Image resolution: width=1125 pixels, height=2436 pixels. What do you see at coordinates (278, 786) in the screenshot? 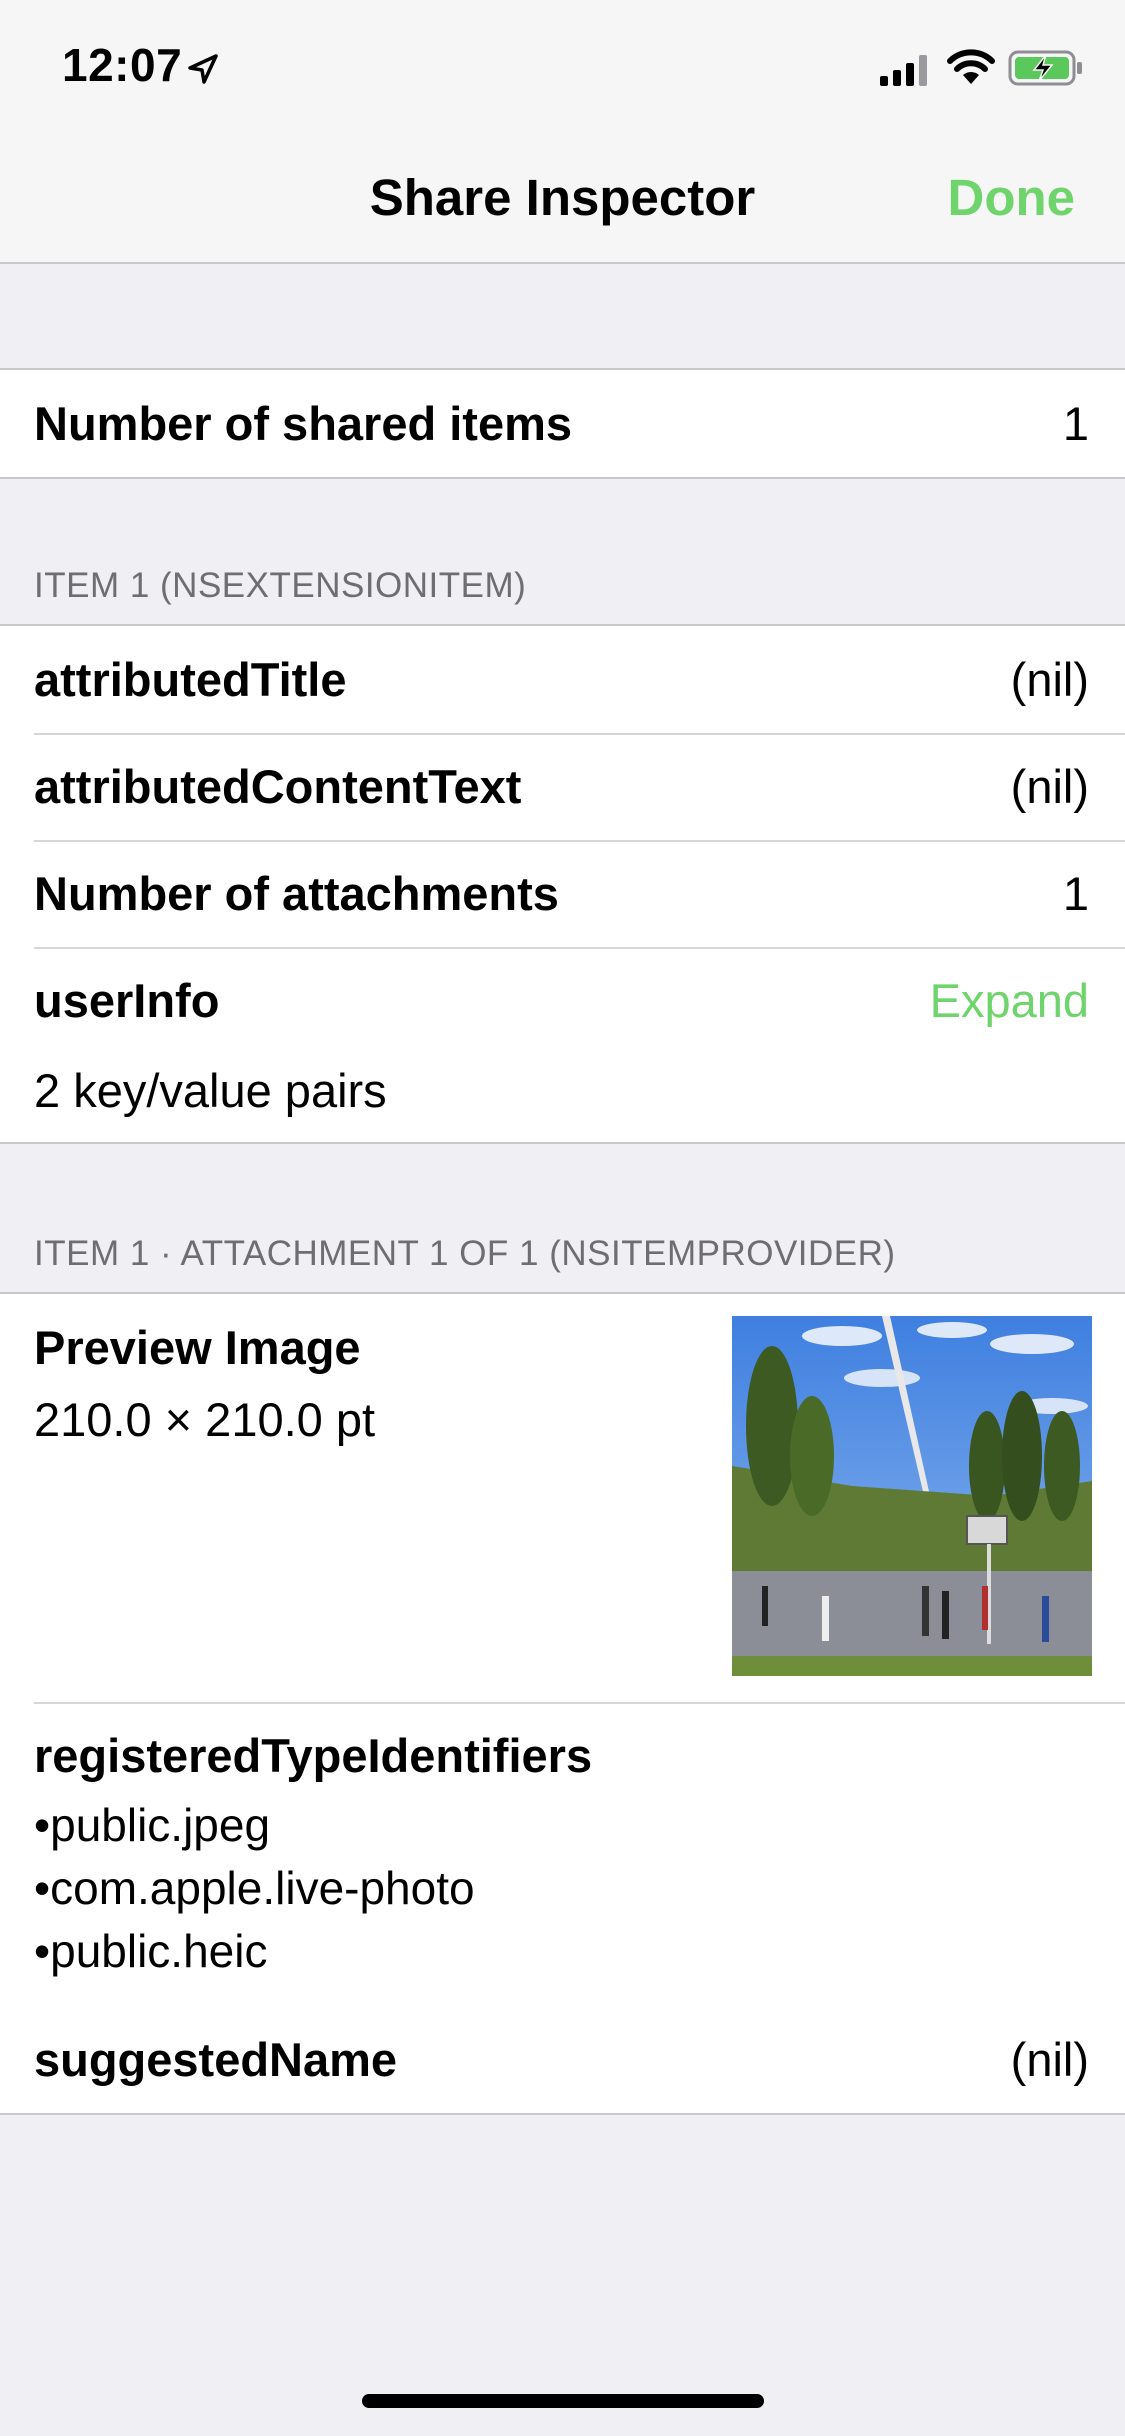
I see `row-label: attributedContentText` at bounding box center [278, 786].